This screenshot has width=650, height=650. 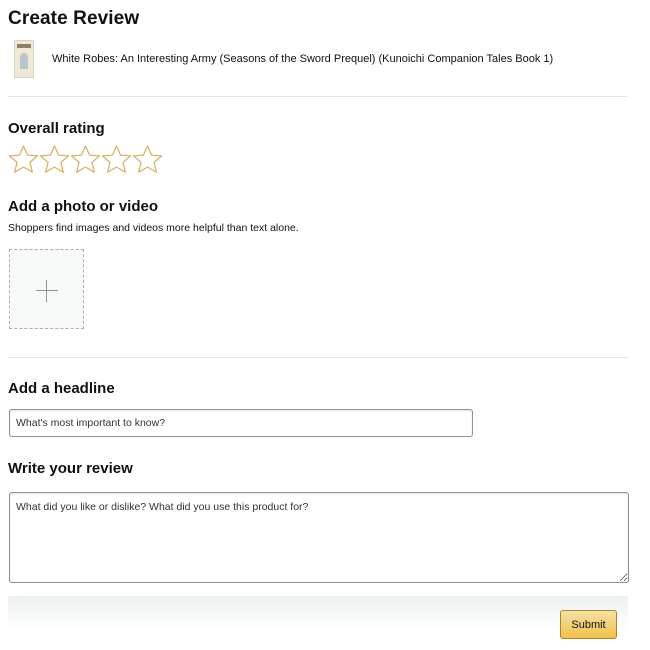 What do you see at coordinates (54, 159) in the screenshot?
I see `star-2-icon` at bounding box center [54, 159].